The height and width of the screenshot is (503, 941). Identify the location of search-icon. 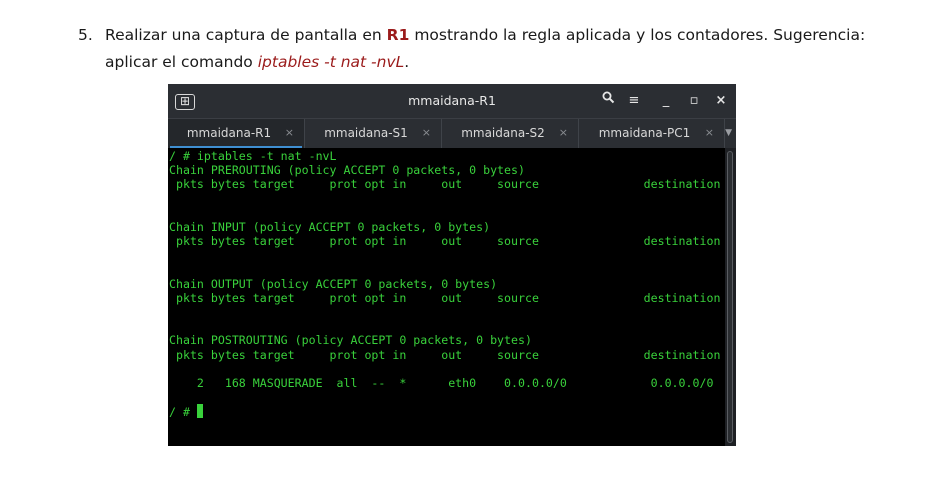
(608, 101).